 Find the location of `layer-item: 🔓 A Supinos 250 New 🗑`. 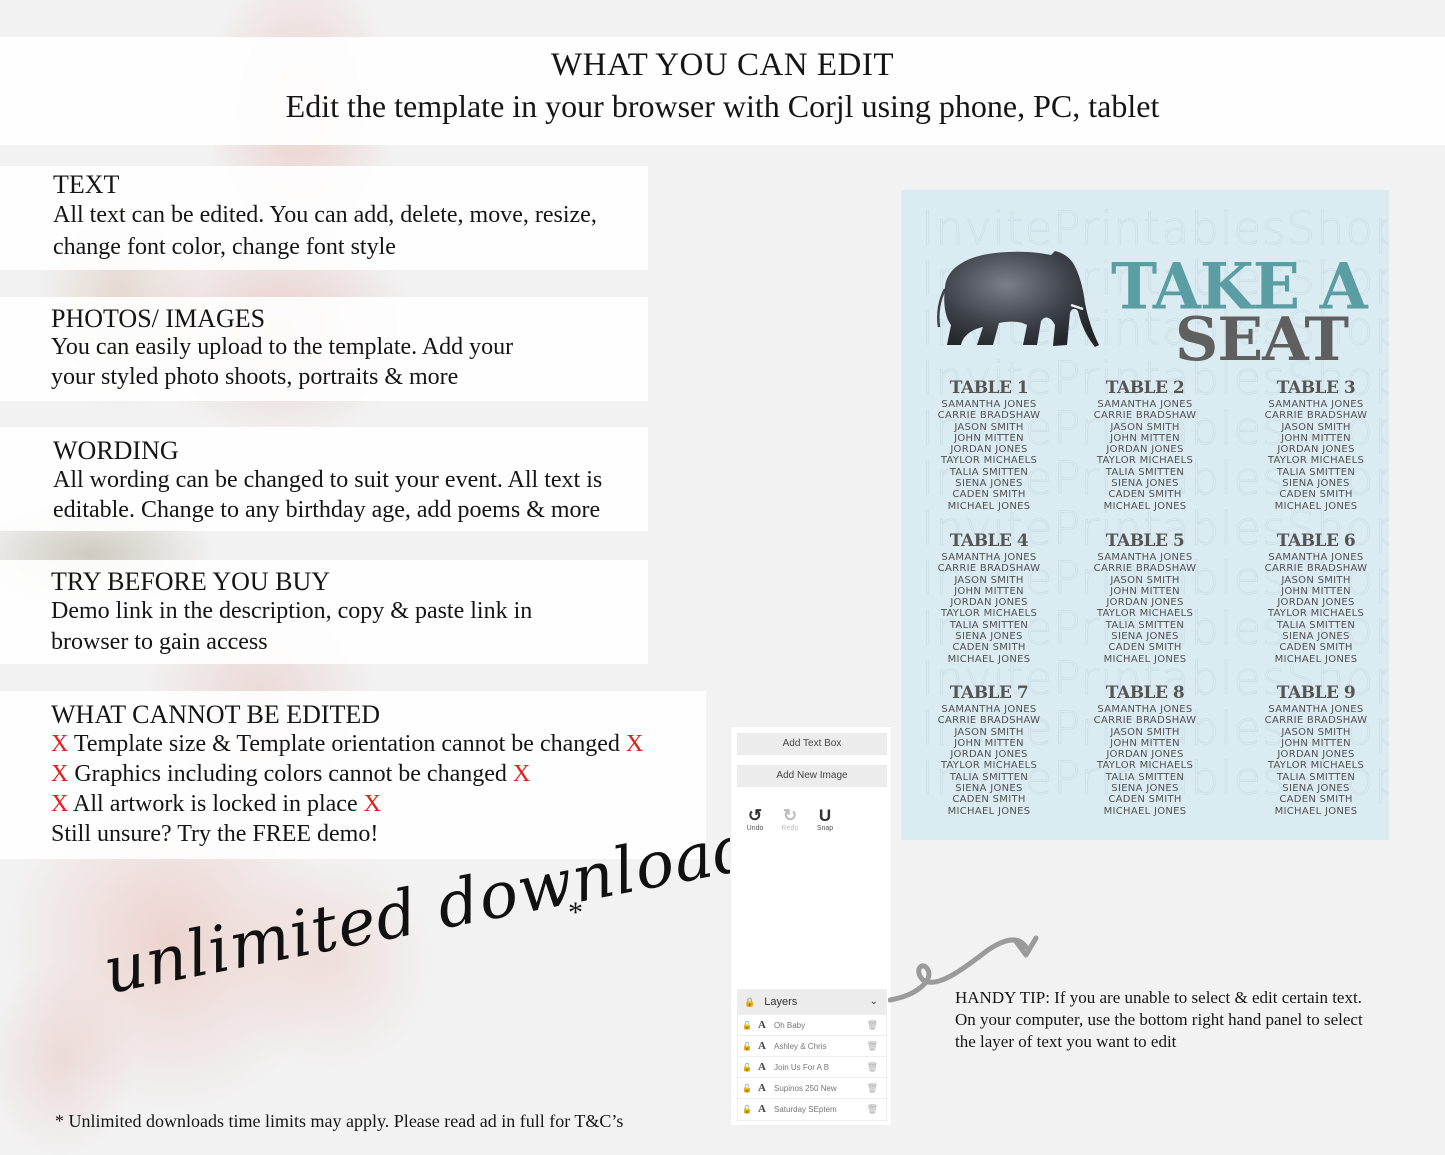

layer-item: 🔓 A Supinos 250 New 🗑 is located at coordinates (812, 1087).